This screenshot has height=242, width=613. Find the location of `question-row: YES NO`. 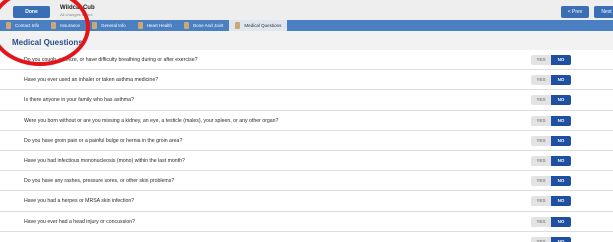

question-row: YES NO is located at coordinates (306, 236).